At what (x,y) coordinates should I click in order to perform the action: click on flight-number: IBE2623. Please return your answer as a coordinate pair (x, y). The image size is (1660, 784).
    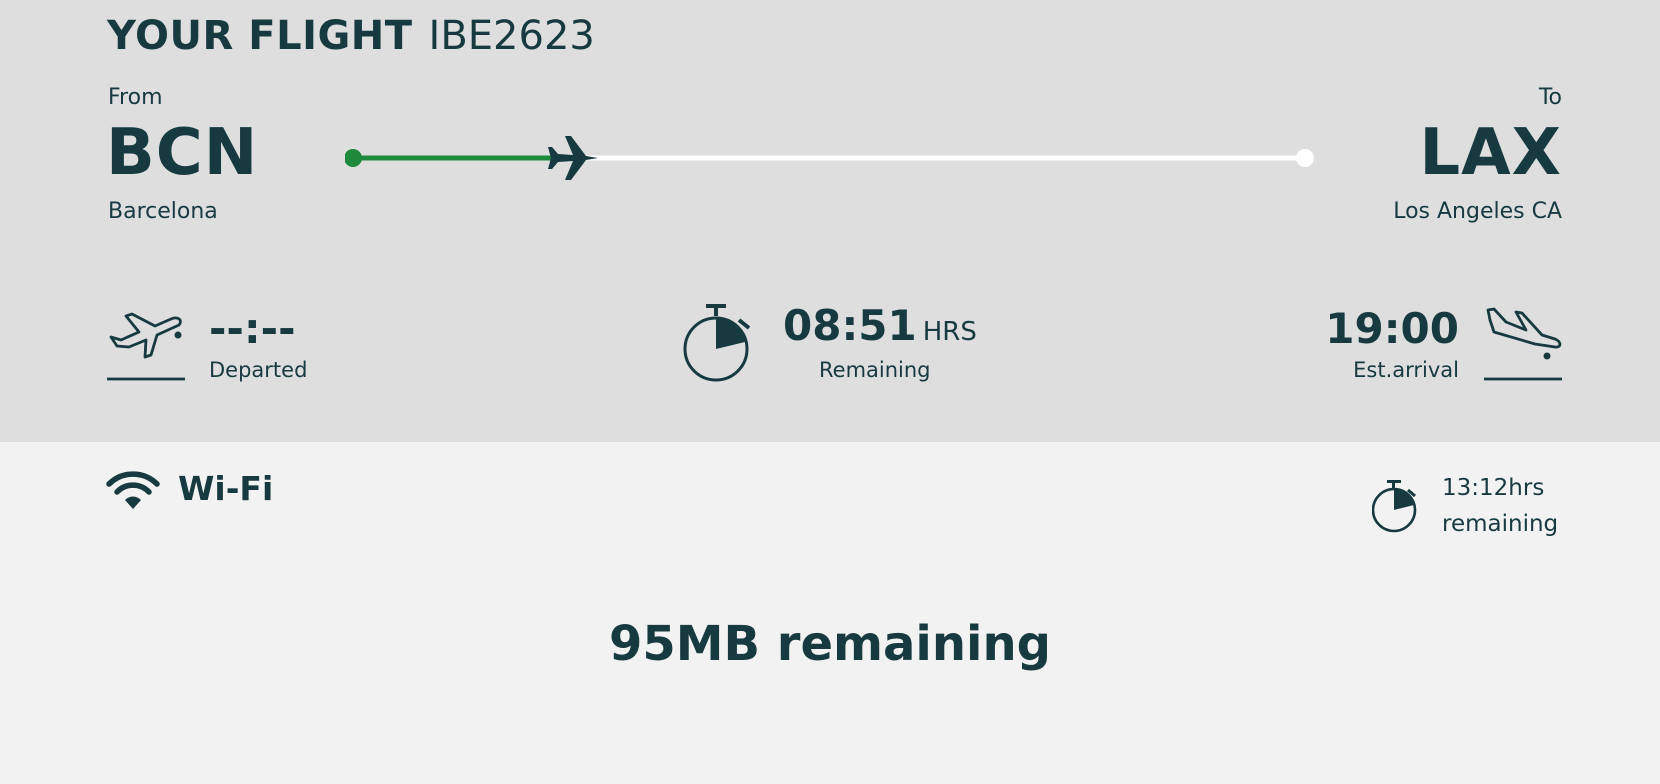
    Looking at the image, I should click on (511, 36).